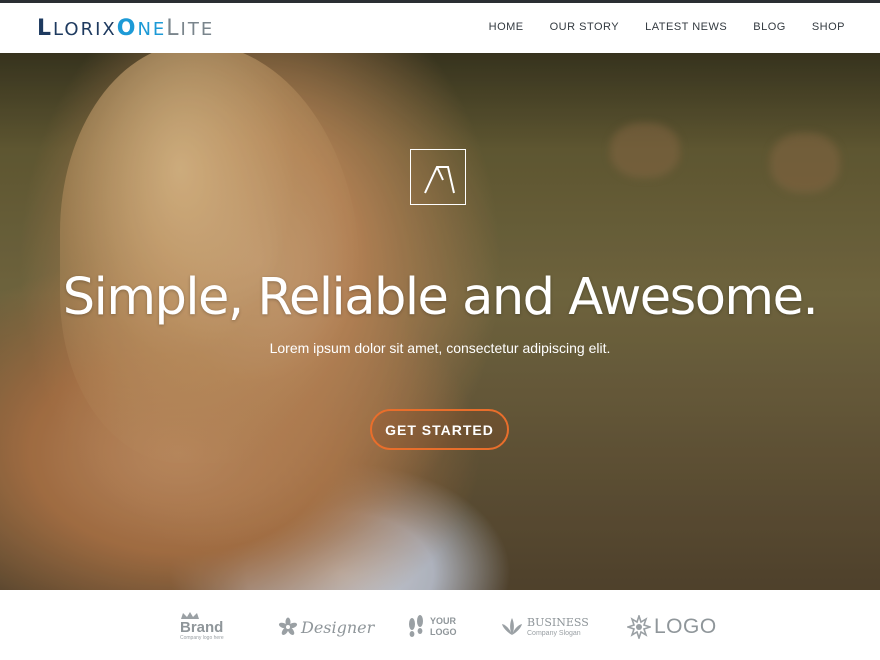 The height and width of the screenshot is (660, 880). I want to click on brand-logo-business: BUSINESS Company Slogan, so click(545, 627).